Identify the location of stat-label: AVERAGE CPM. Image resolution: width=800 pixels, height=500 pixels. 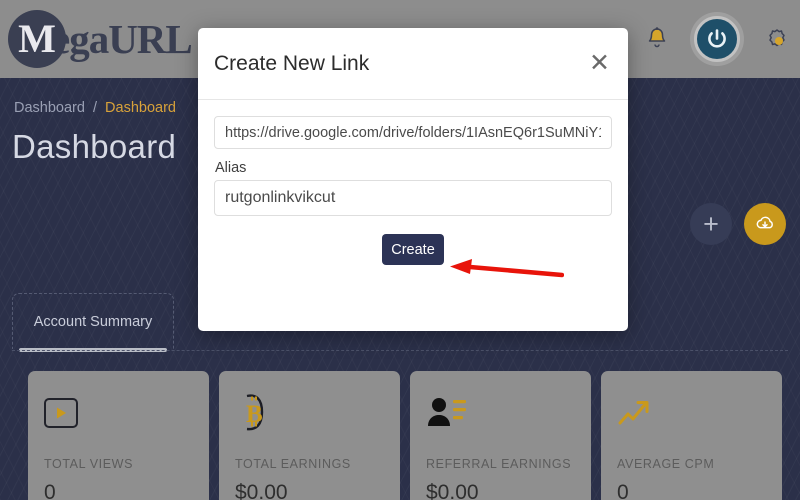
(666, 464).